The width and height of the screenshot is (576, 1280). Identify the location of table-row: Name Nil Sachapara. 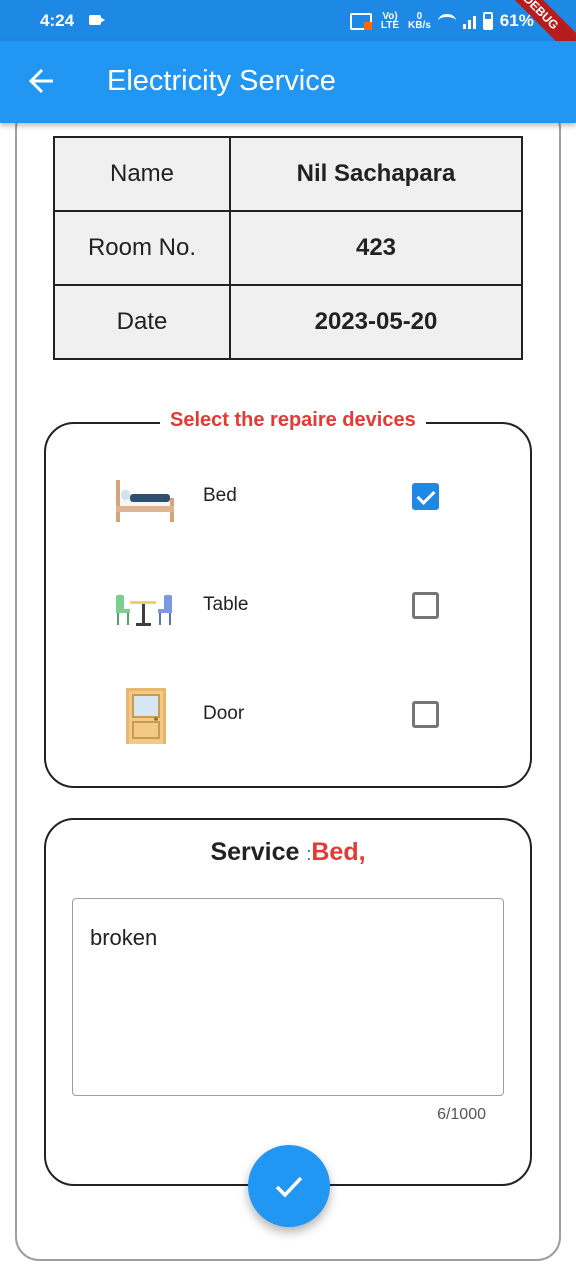
(288, 174).